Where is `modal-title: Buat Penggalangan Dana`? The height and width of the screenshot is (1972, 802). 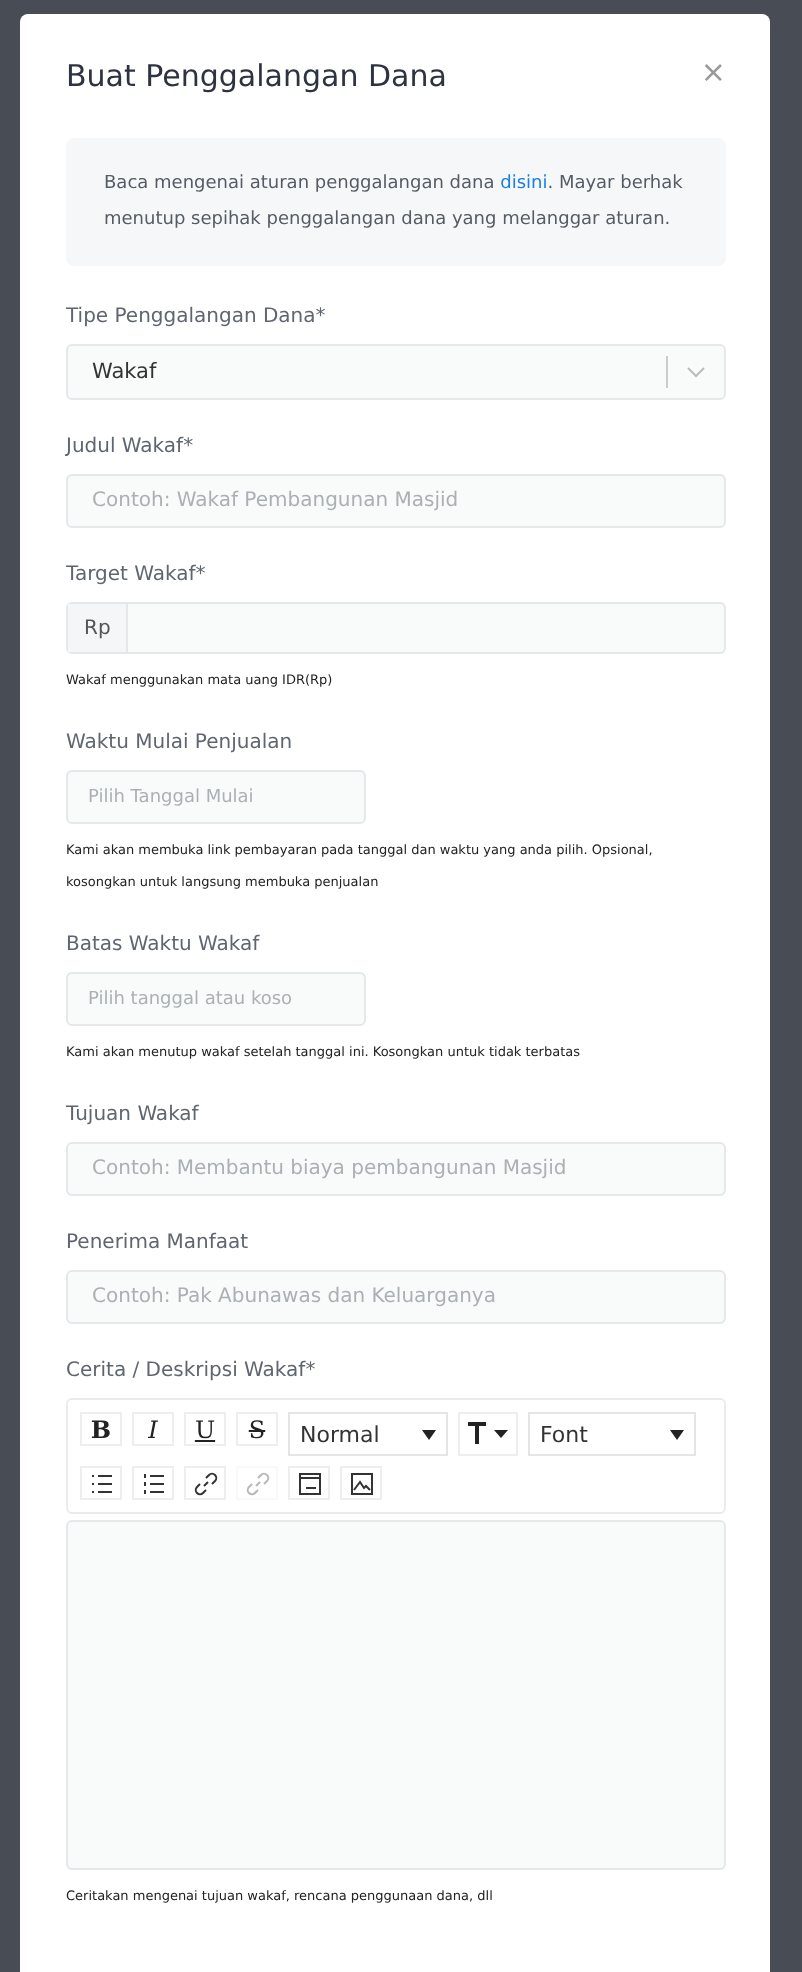 modal-title: Buat Penggalangan Dana is located at coordinates (256, 76).